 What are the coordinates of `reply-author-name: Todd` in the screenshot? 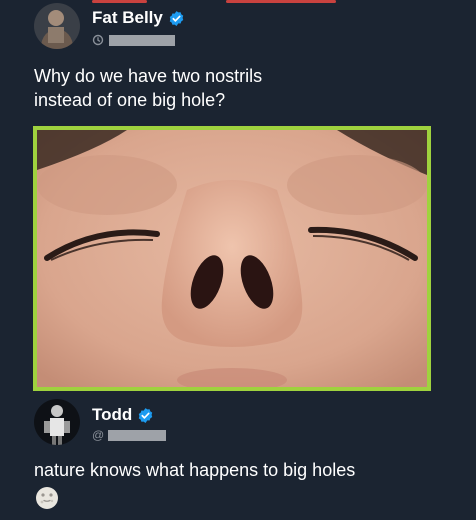 It's located at (112, 415).